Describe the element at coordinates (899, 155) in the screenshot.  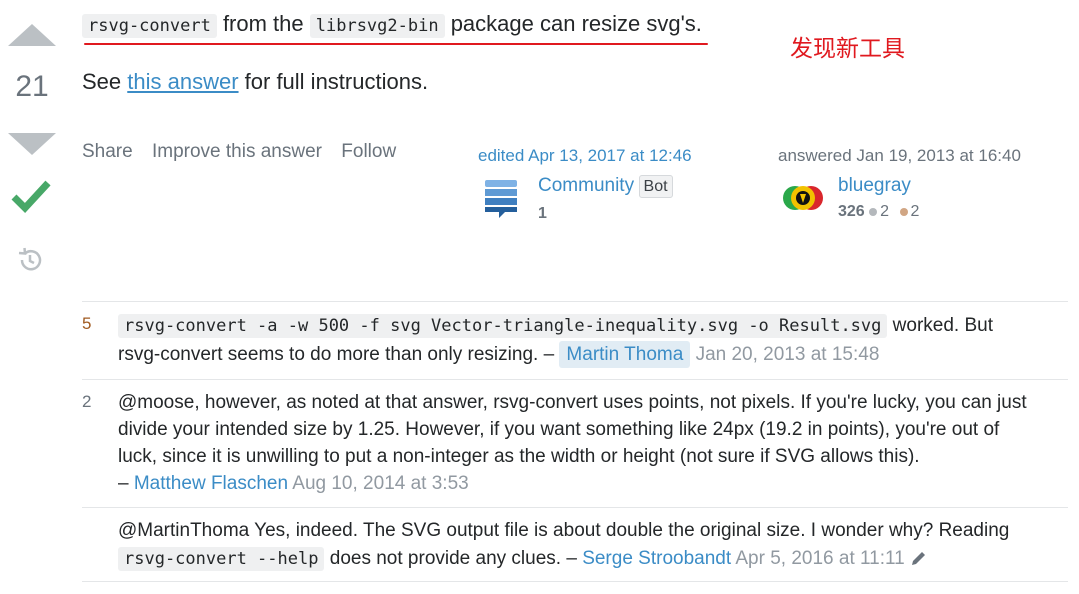
I see `answered-timestamp: answered Jan 19, 2013 at 16:40` at that location.